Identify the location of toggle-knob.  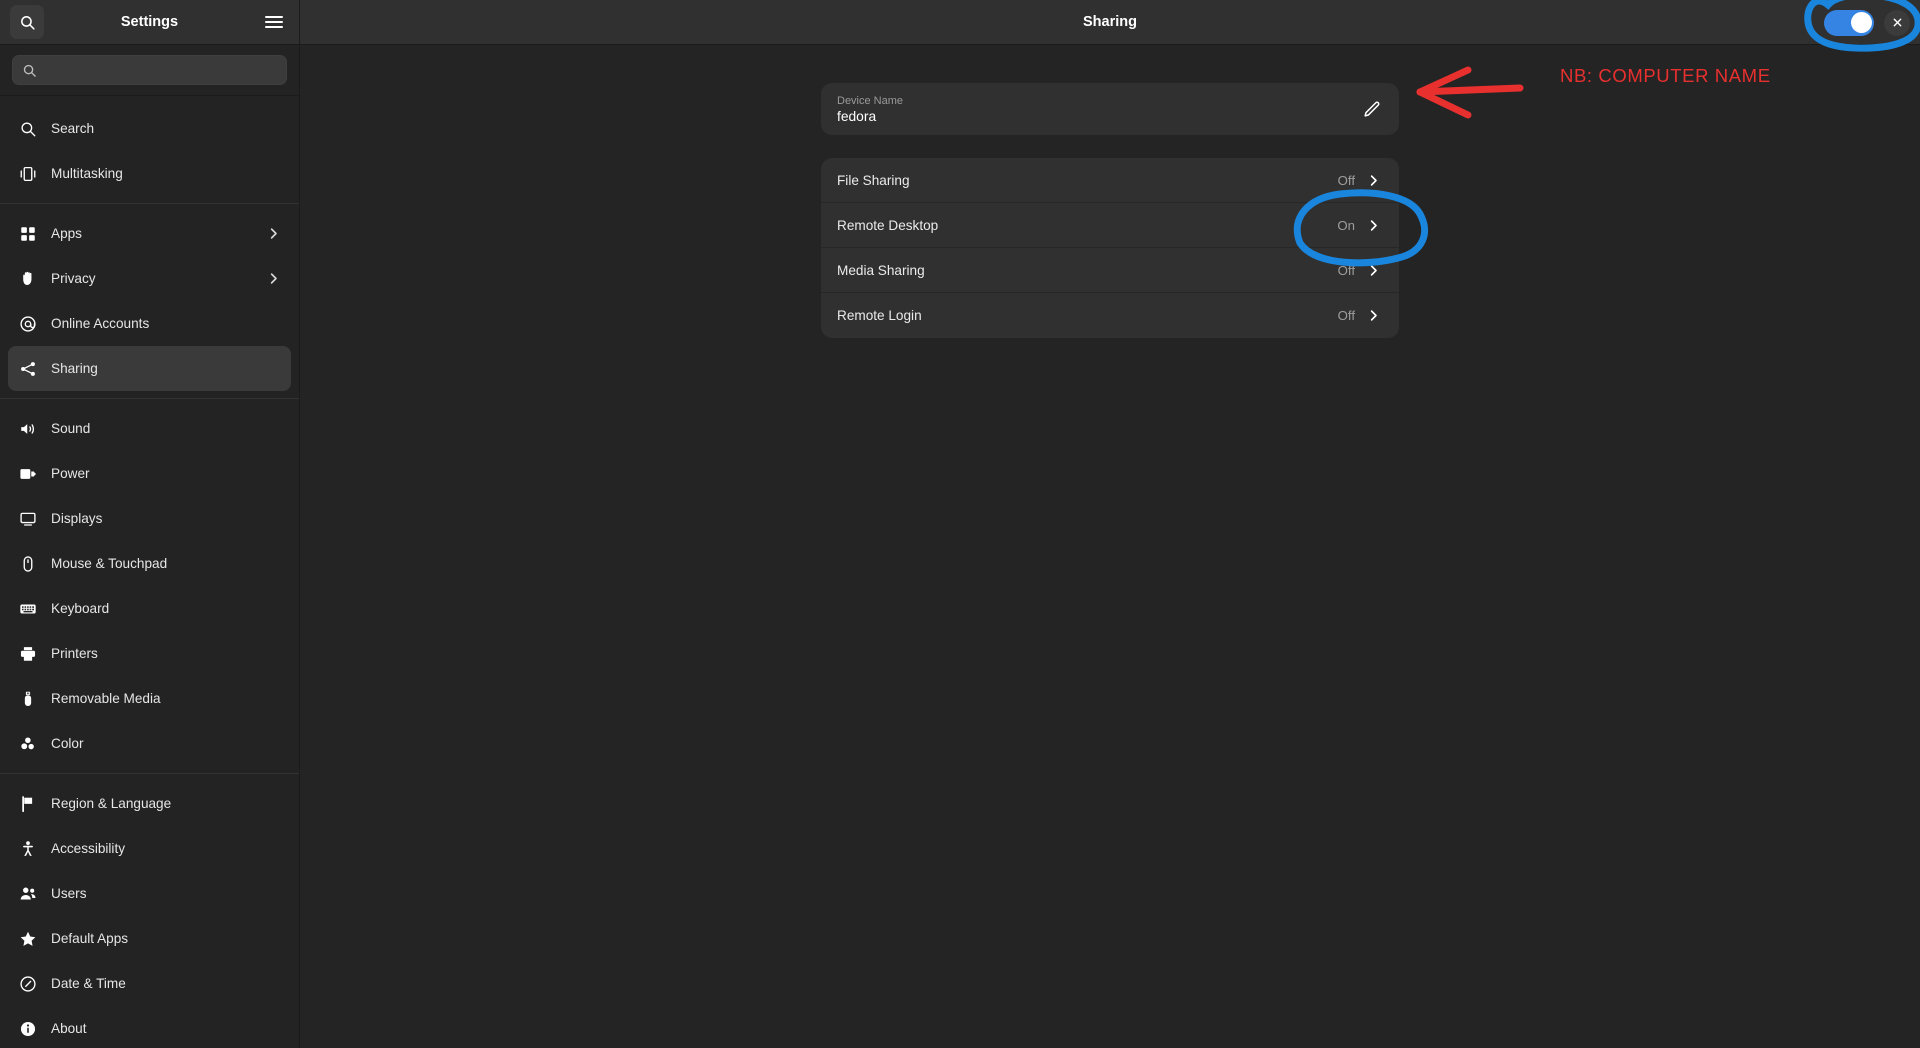
(1861, 22).